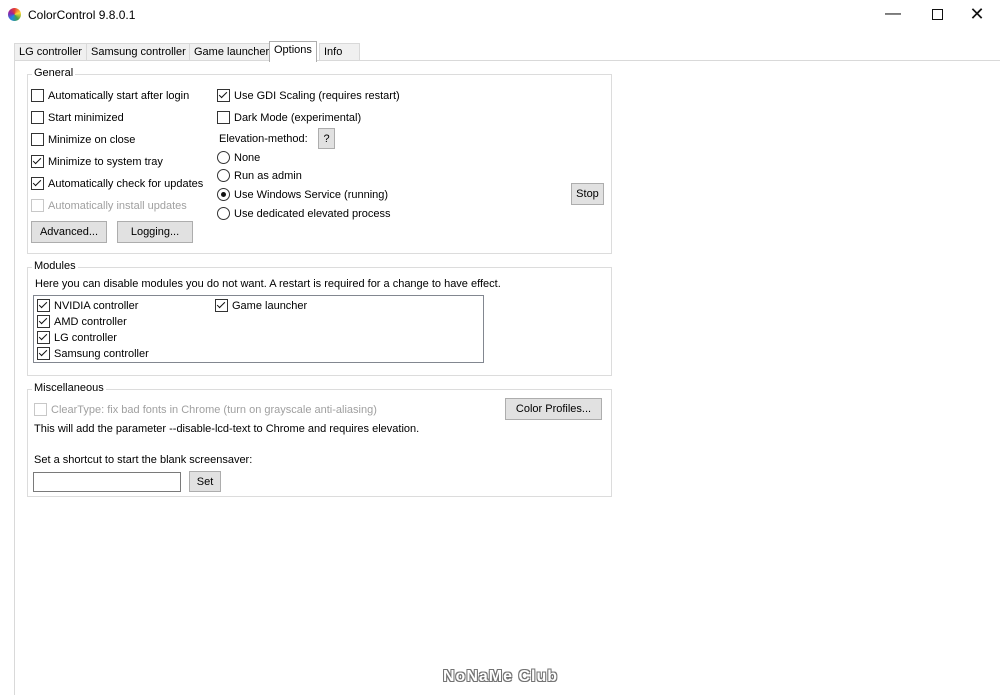 The height and width of the screenshot is (695, 1000). What do you see at coordinates (247, 158) in the screenshot?
I see `elevation-none-label: None` at bounding box center [247, 158].